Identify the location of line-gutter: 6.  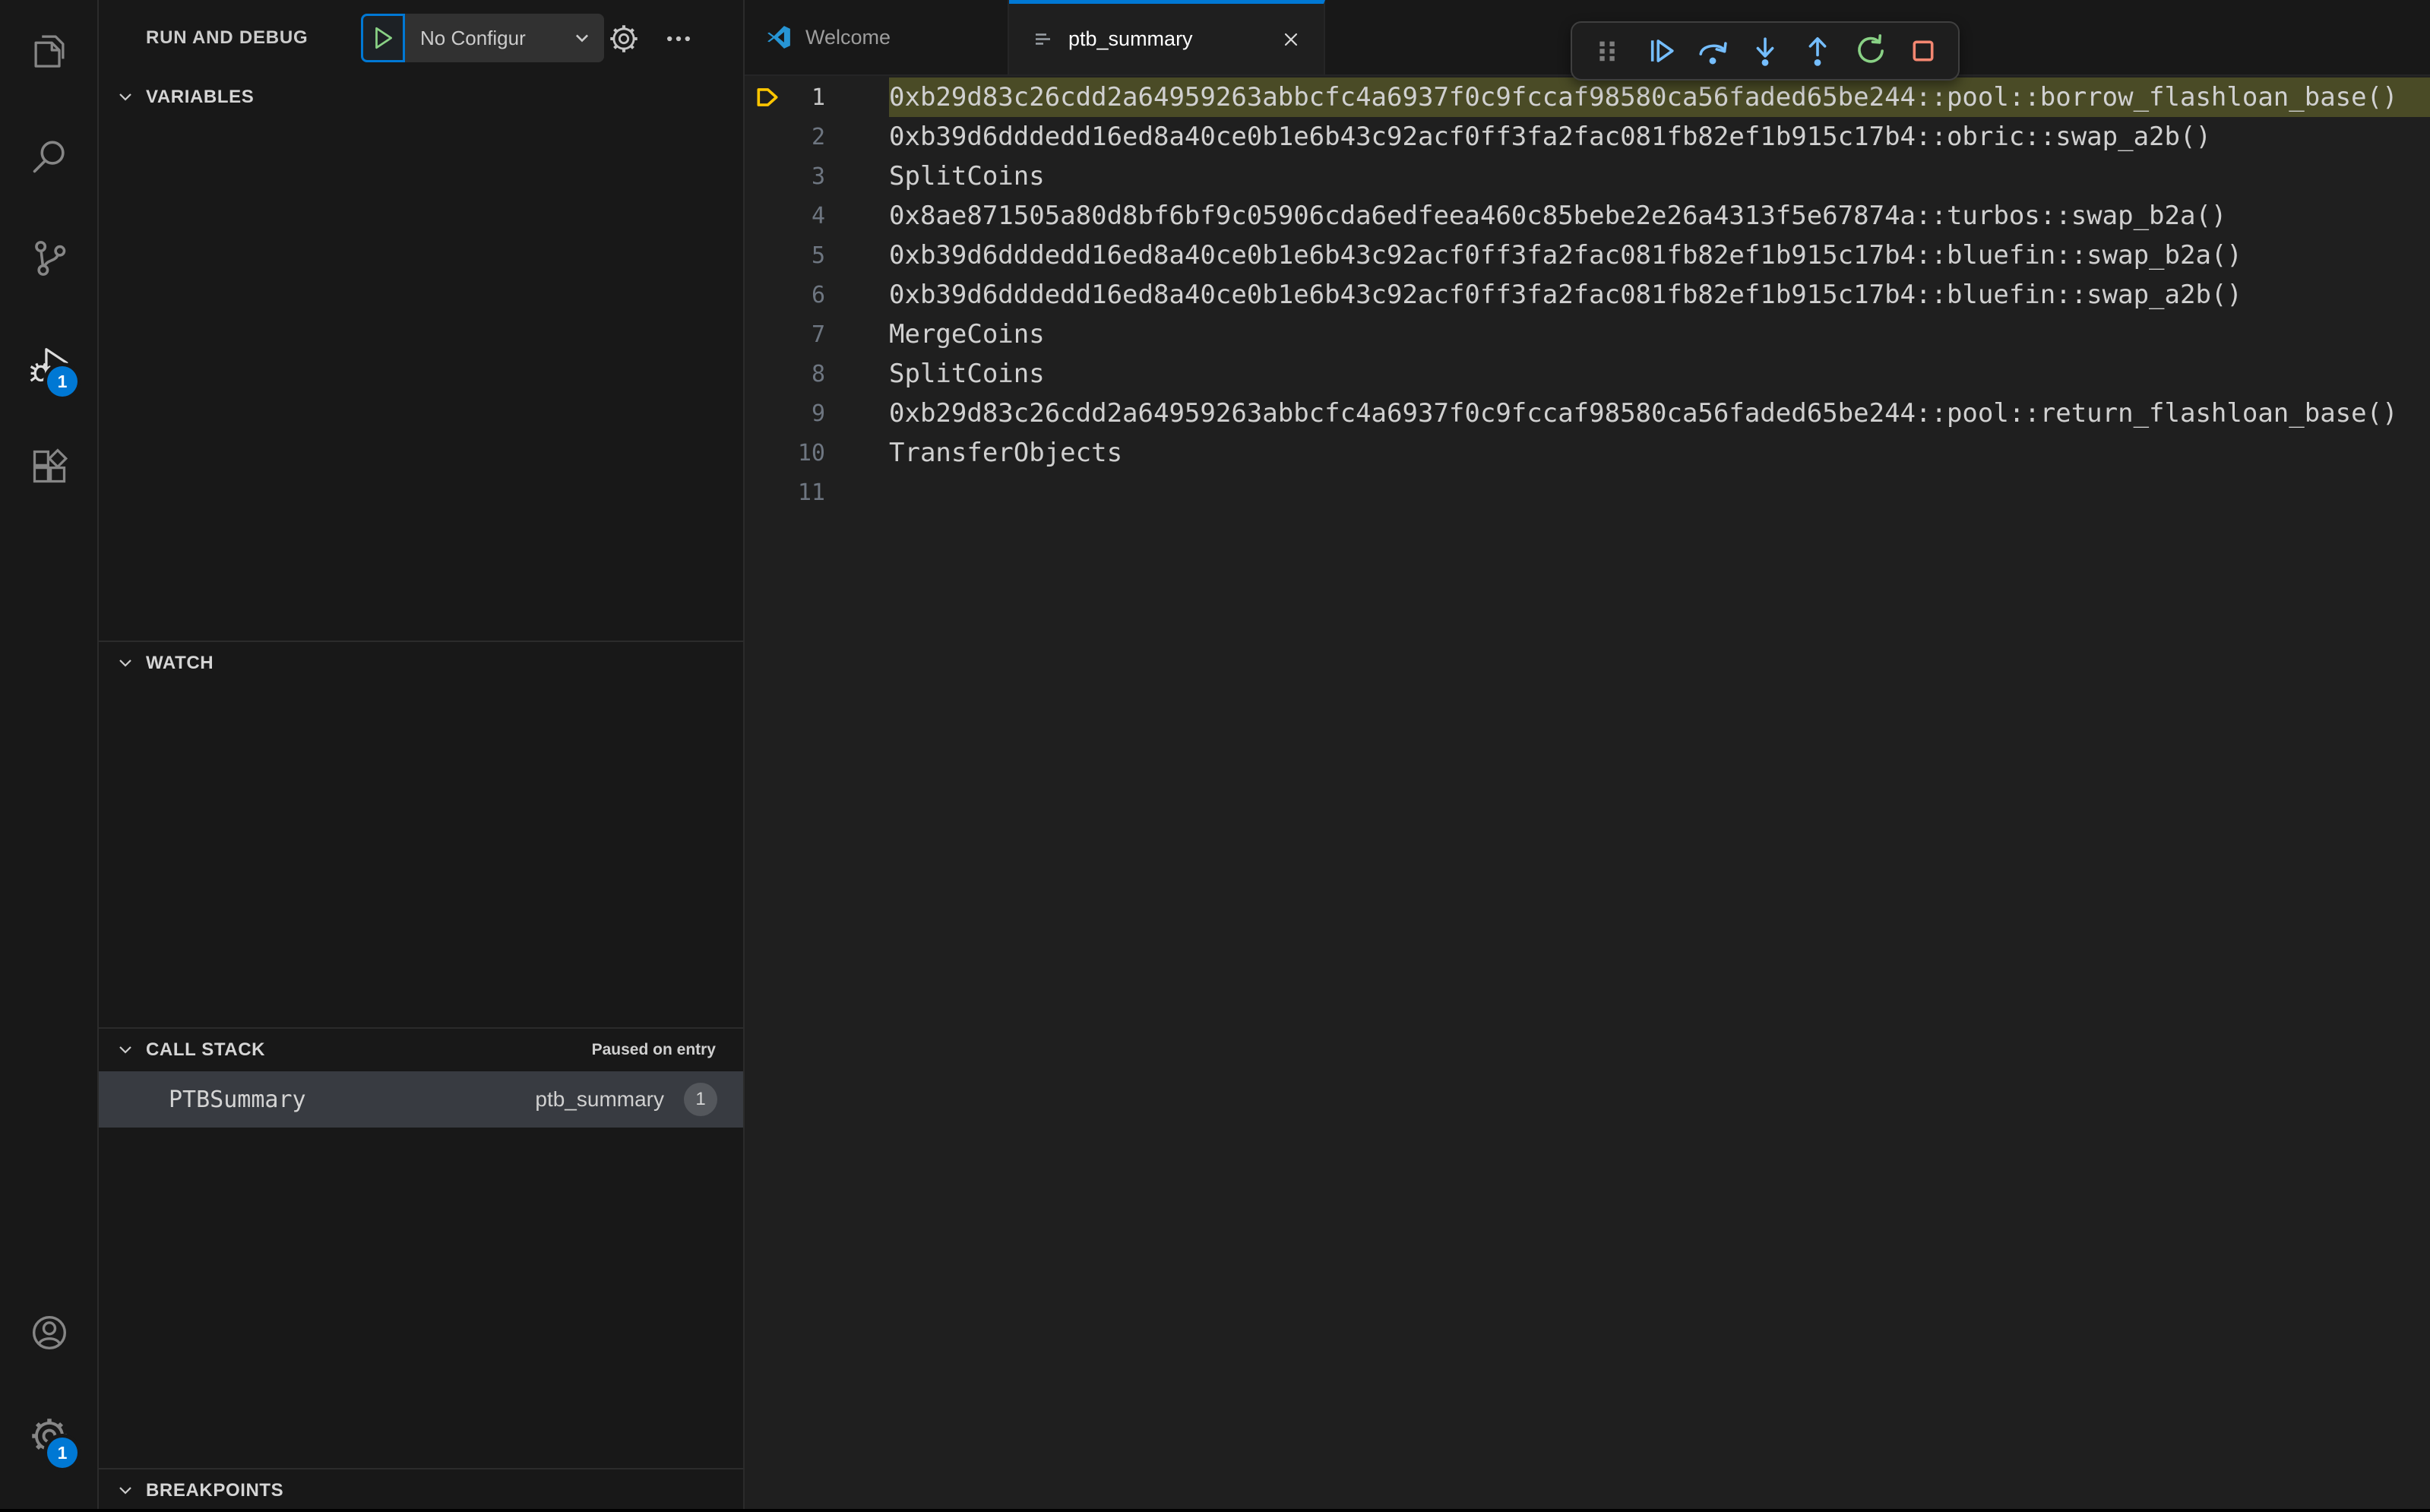
(817, 295).